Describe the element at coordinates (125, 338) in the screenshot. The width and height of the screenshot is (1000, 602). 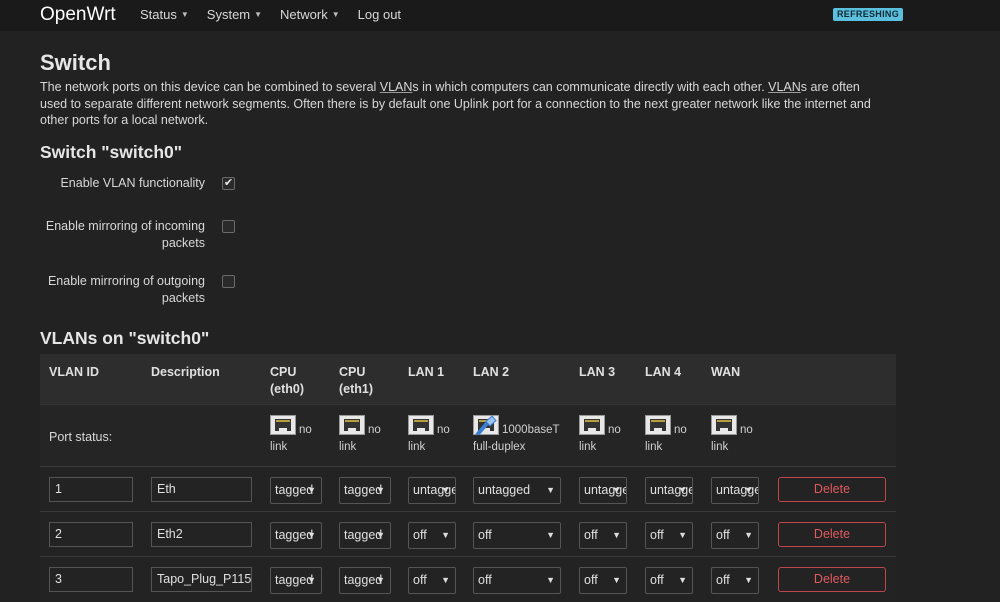
I see `vlans-section-title: VLANs on "switch0"` at that location.